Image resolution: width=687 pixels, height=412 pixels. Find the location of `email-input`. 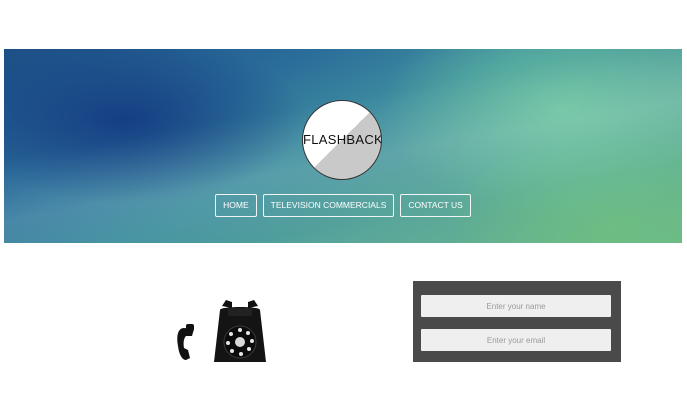

email-input is located at coordinates (516, 340).